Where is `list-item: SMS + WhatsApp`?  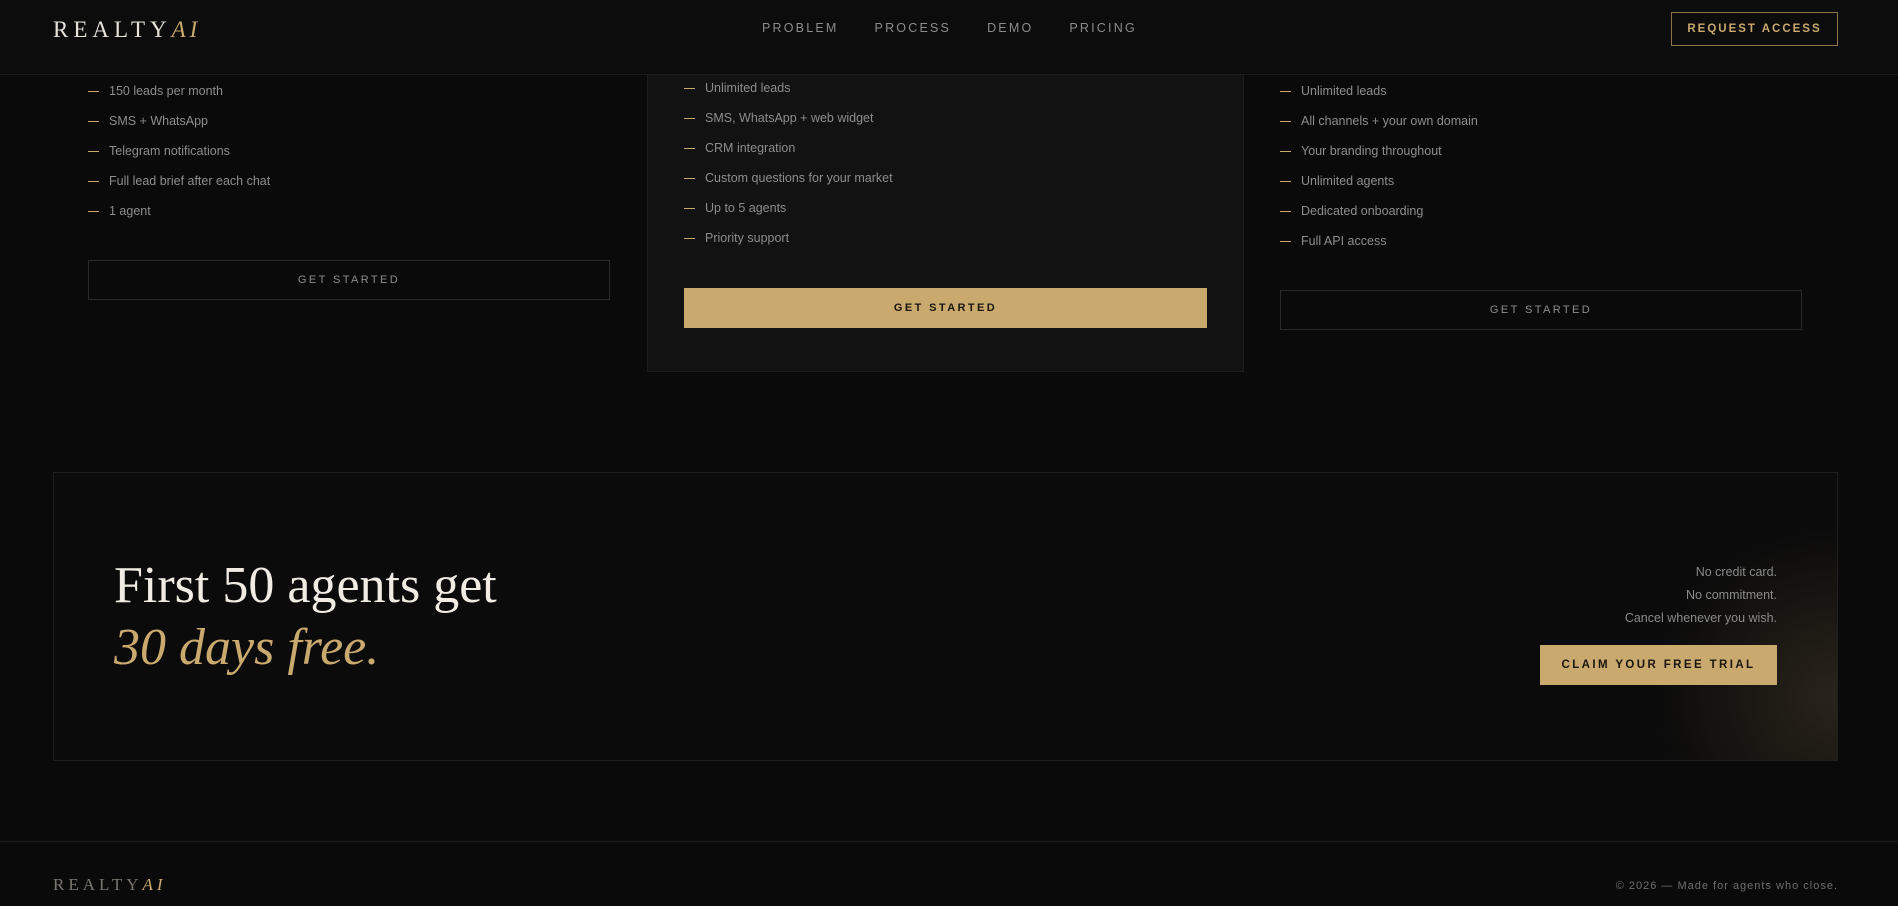
list-item: SMS + WhatsApp is located at coordinates (350, 121).